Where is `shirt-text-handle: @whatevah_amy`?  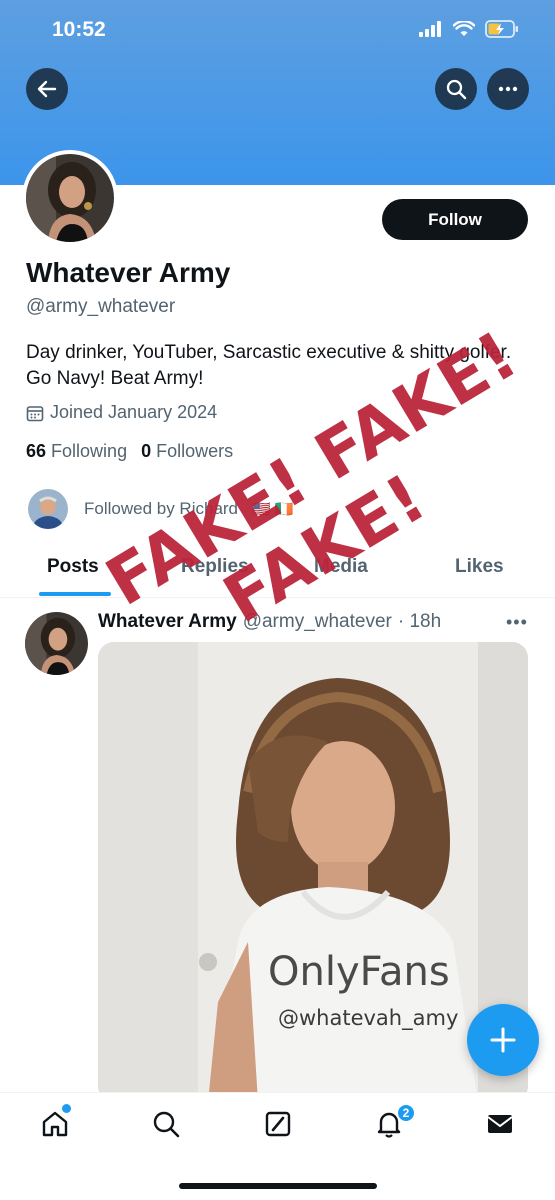 shirt-text-handle: @whatevah_amy is located at coordinates (368, 1018).